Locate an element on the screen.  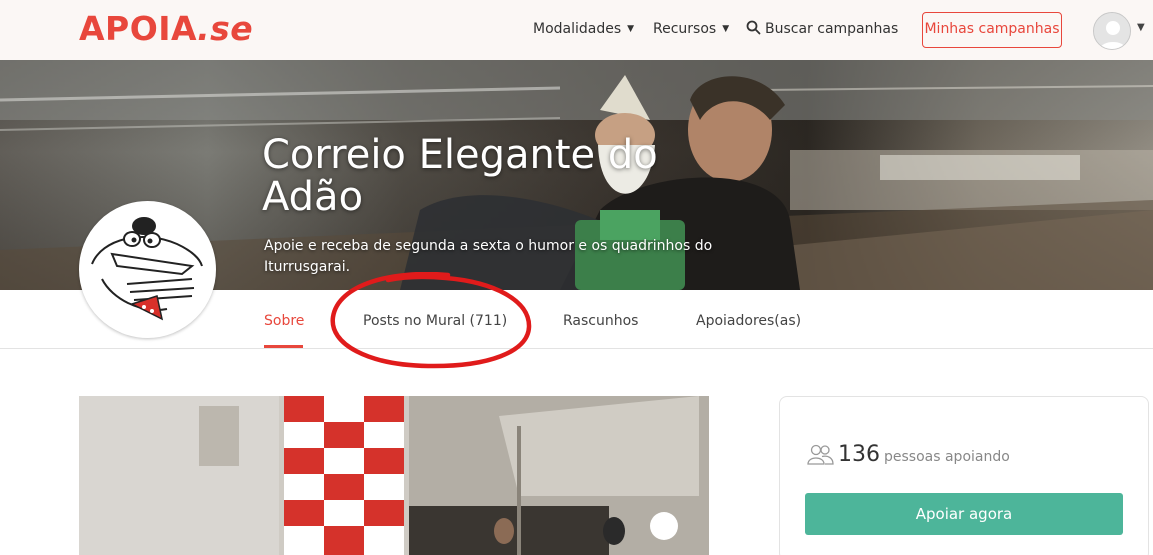
apoiase-logo: APOIA.se is located at coordinates (166, 29).